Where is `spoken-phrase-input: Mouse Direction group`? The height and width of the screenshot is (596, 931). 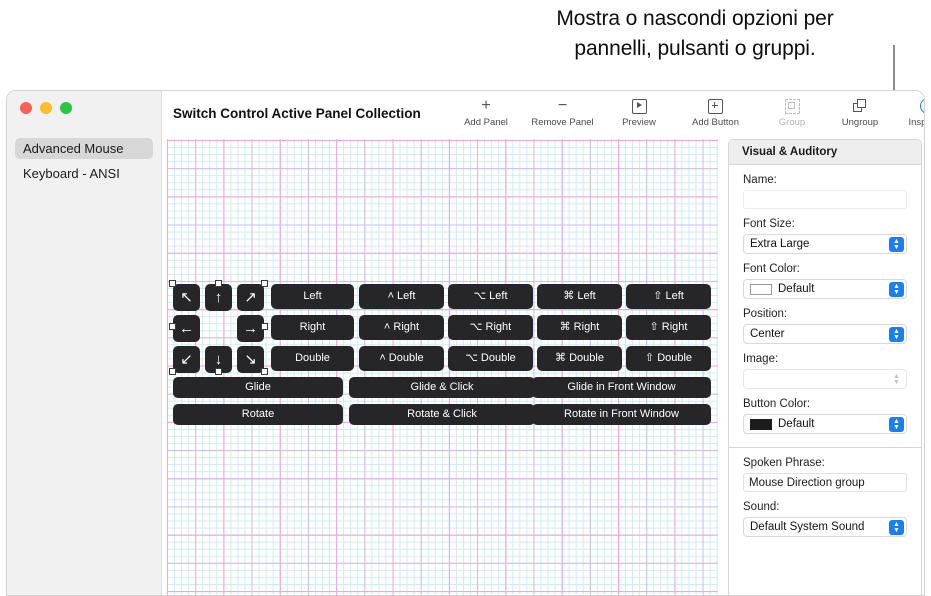
spoken-phrase-input: Mouse Direction group is located at coordinates (825, 482).